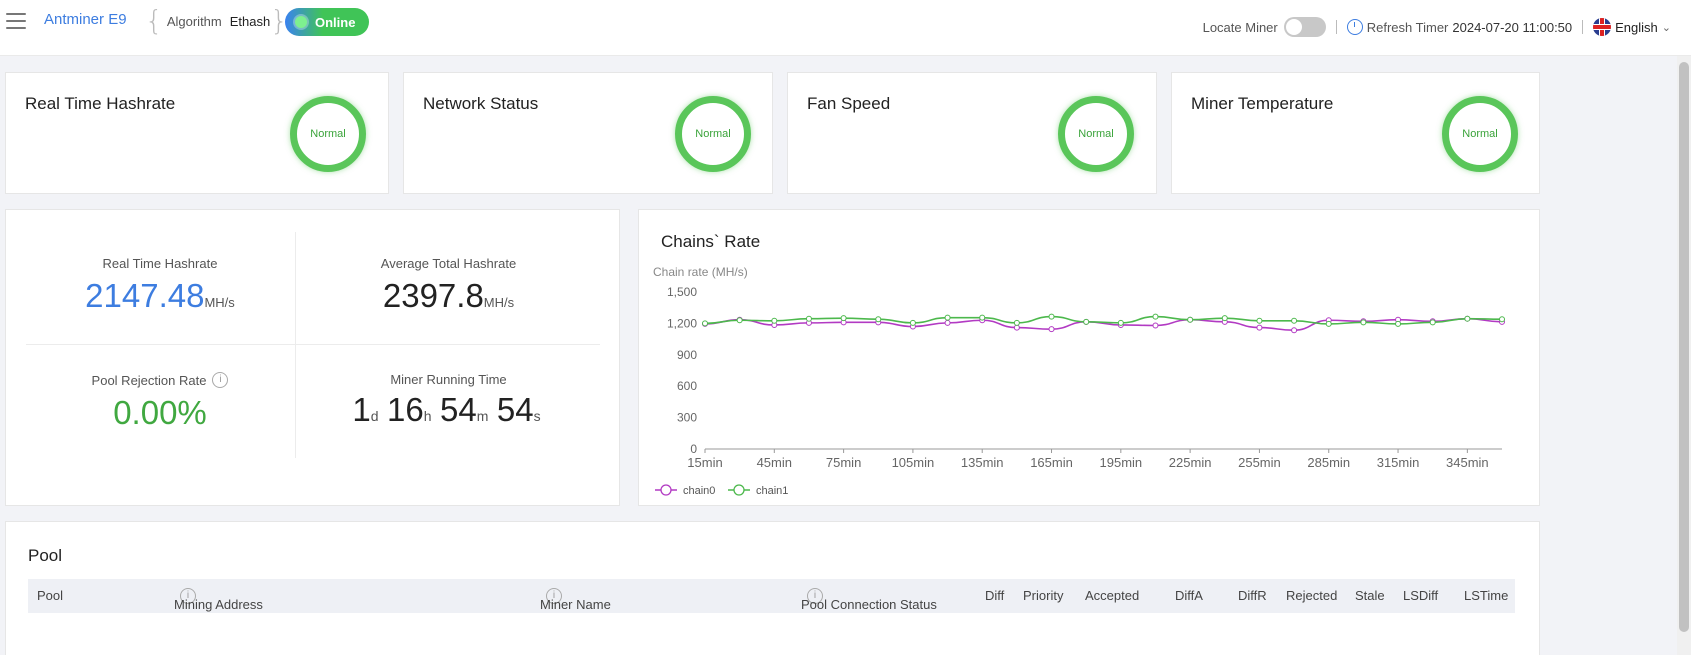  What do you see at coordinates (1051, 462) in the screenshot?
I see `x-tick-label: 165min` at bounding box center [1051, 462].